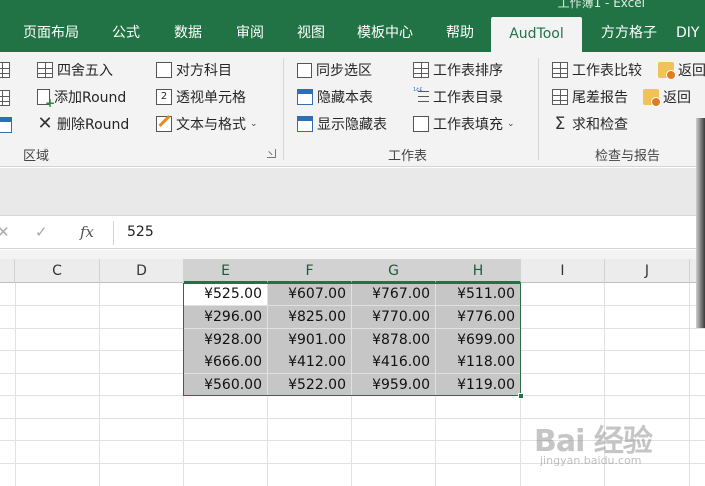 The width and height of the screenshot is (705, 486). I want to click on align-subject-button: 对方科目, so click(194, 70).